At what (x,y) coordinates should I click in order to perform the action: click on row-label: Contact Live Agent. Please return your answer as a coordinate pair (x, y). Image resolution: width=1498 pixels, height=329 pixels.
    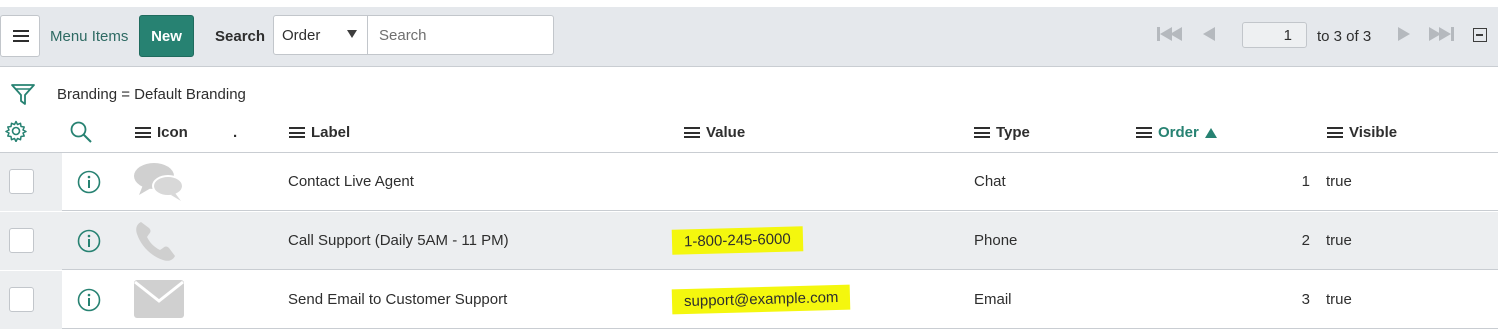
    Looking at the image, I should click on (351, 181).